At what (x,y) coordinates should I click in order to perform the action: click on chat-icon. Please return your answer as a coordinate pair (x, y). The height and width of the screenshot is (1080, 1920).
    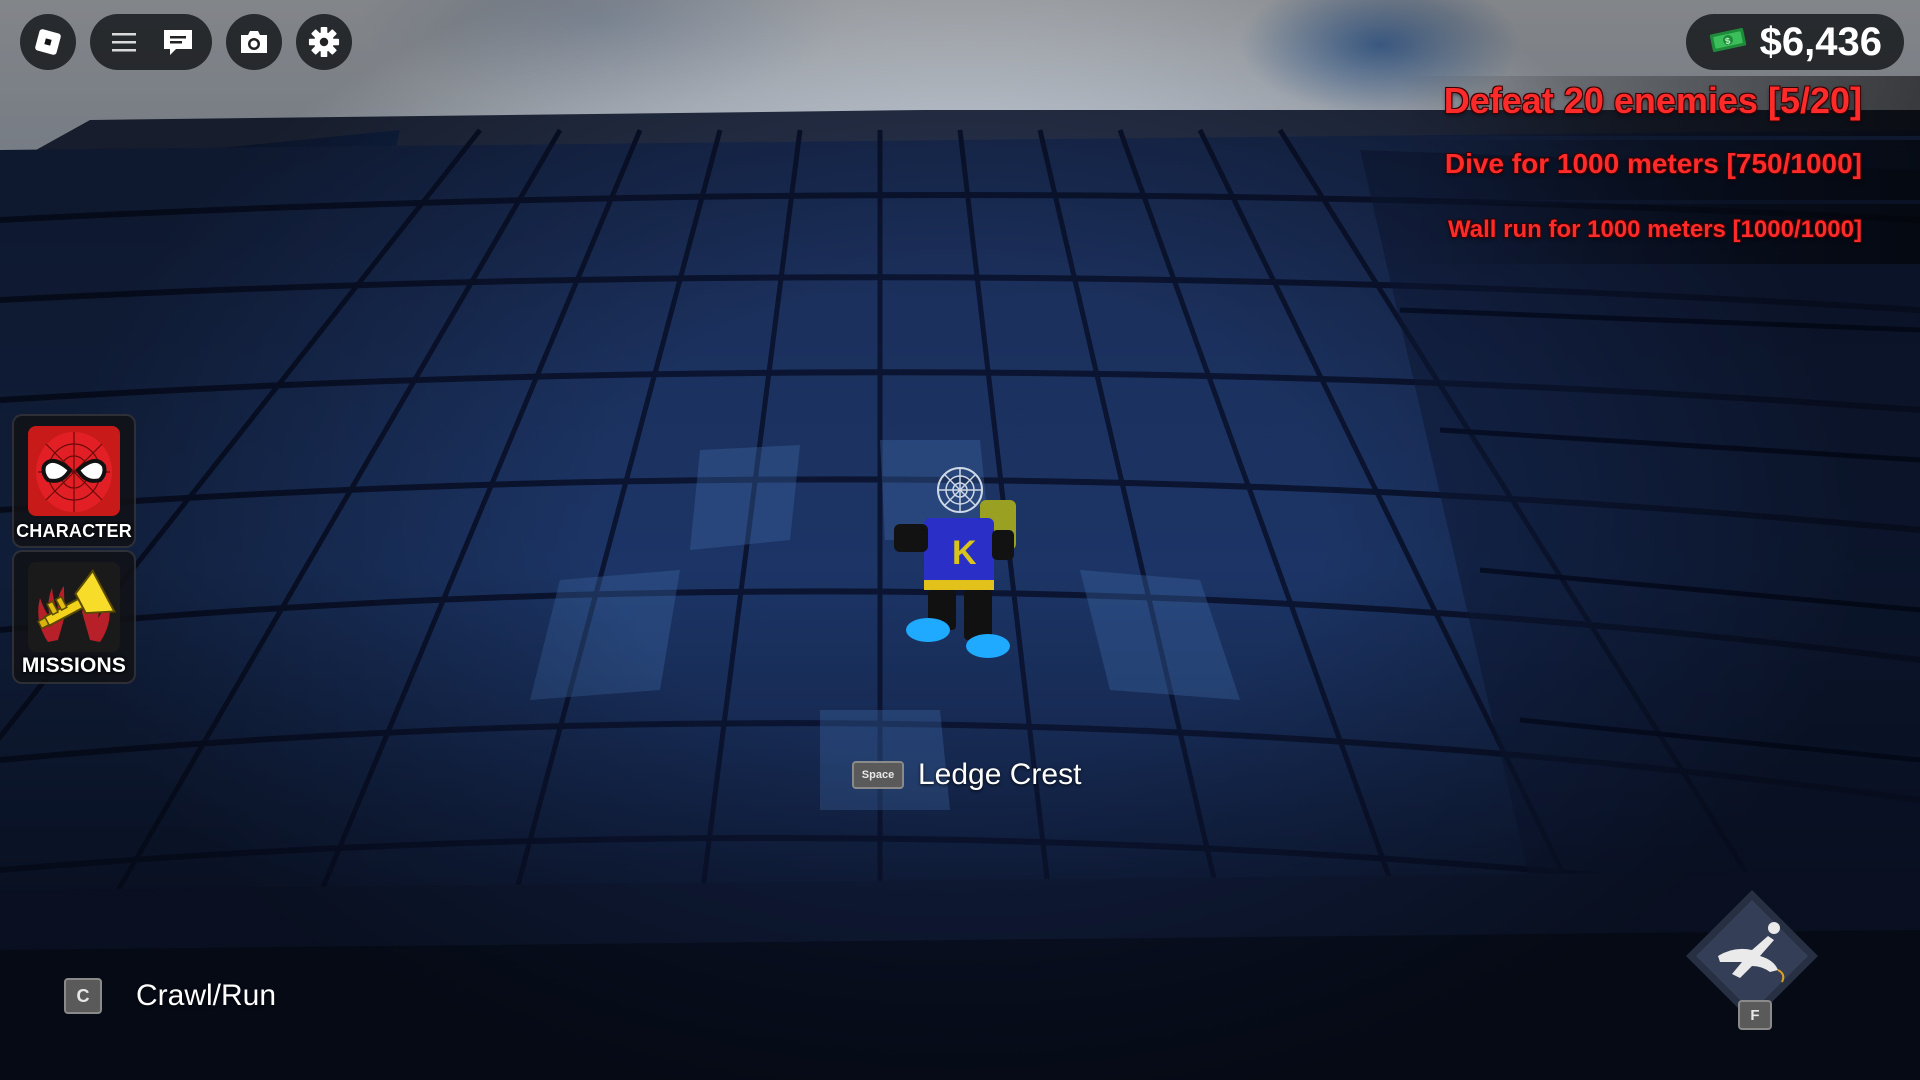
    Looking at the image, I should click on (178, 42).